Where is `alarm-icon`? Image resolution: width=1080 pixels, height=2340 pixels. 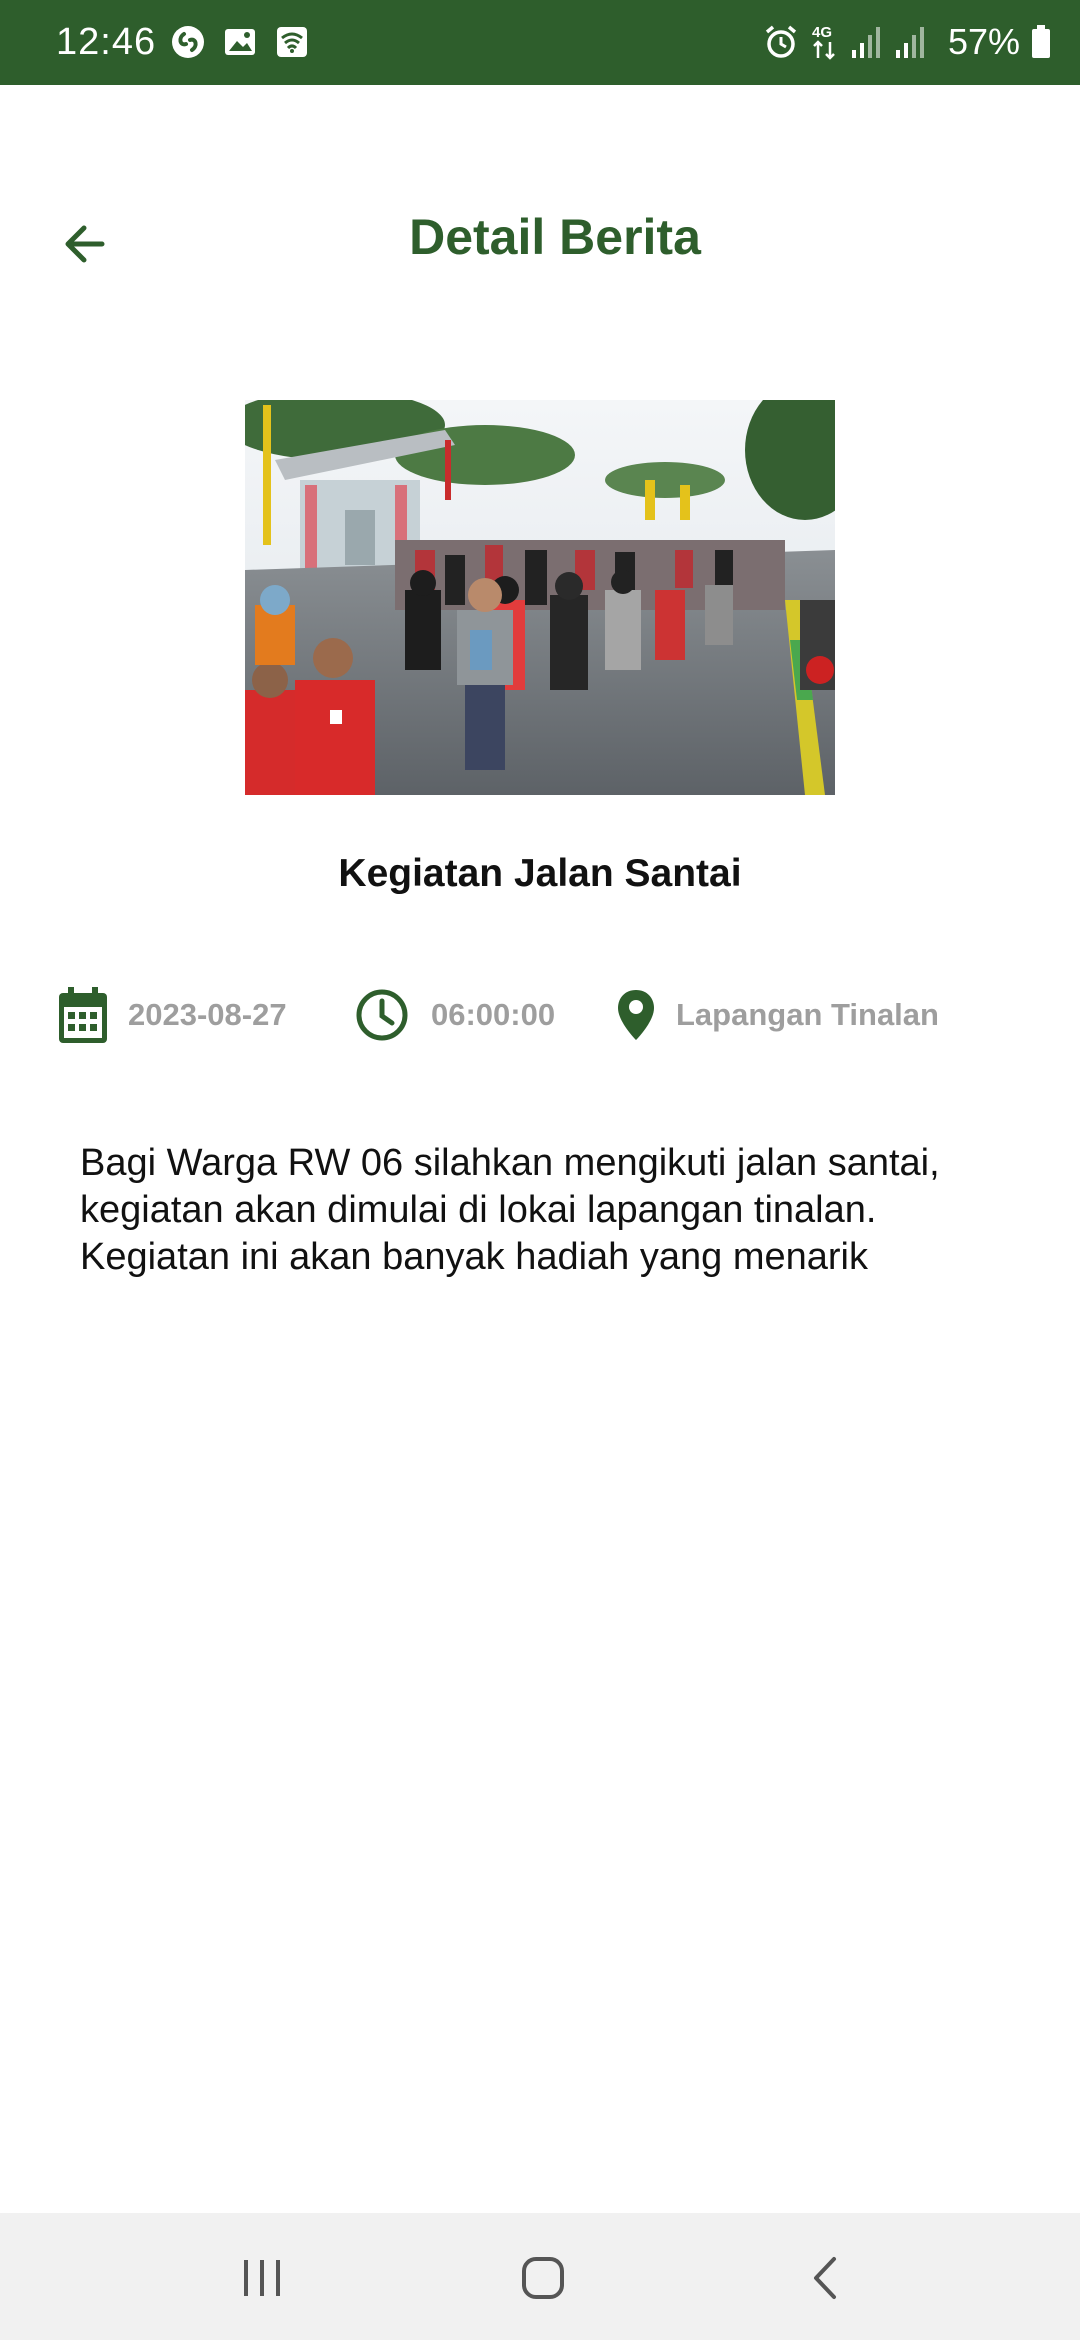
alarm-icon is located at coordinates (781, 41).